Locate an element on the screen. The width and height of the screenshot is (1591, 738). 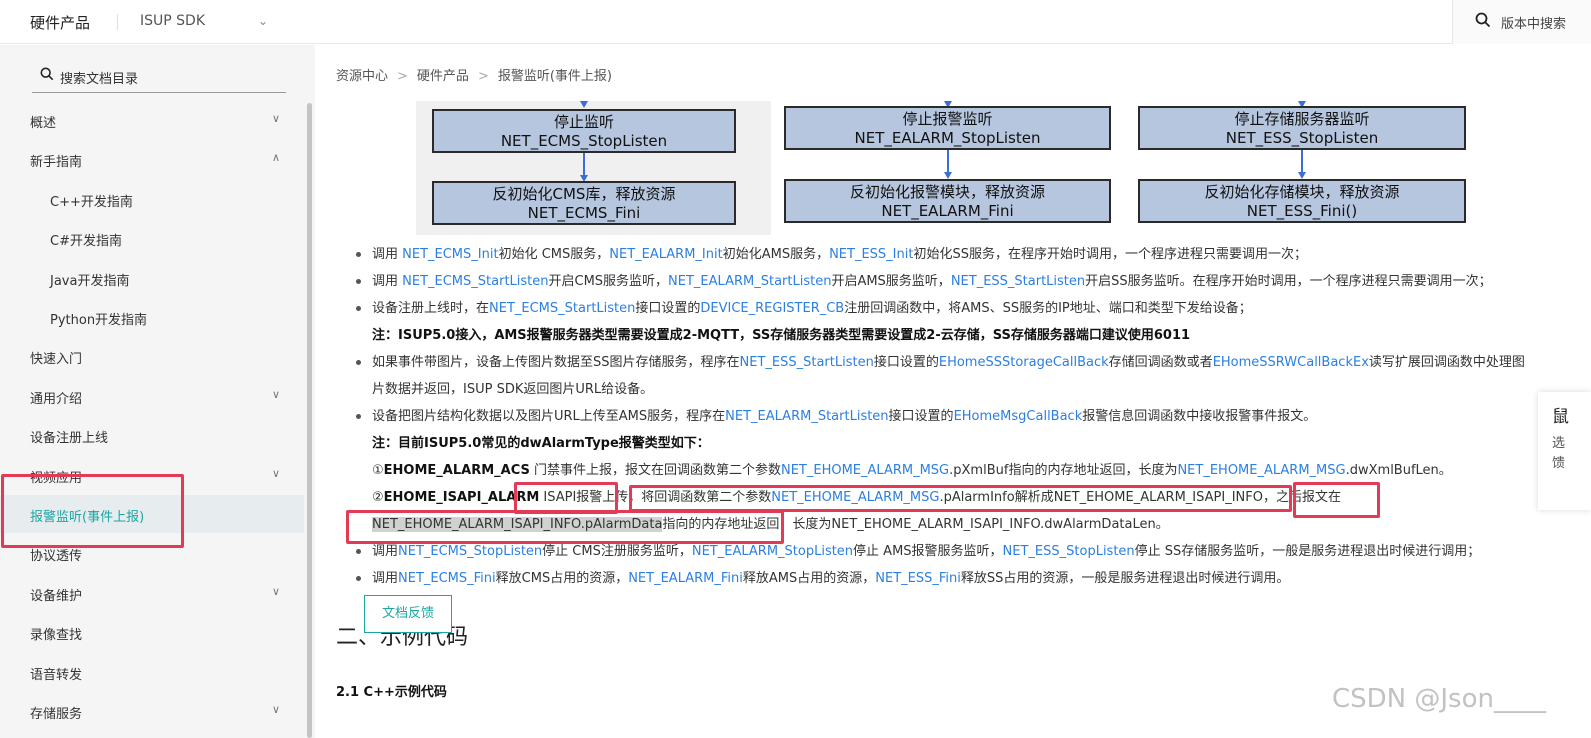
flow-box-stop-ess: 停止存储服务器监听 NET_ESS_StopListen is located at coordinates (1302, 128).